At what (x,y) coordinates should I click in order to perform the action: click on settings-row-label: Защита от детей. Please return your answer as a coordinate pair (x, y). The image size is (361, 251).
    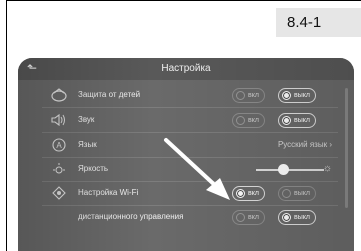
    Looking at the image, I should click on (109, 94).